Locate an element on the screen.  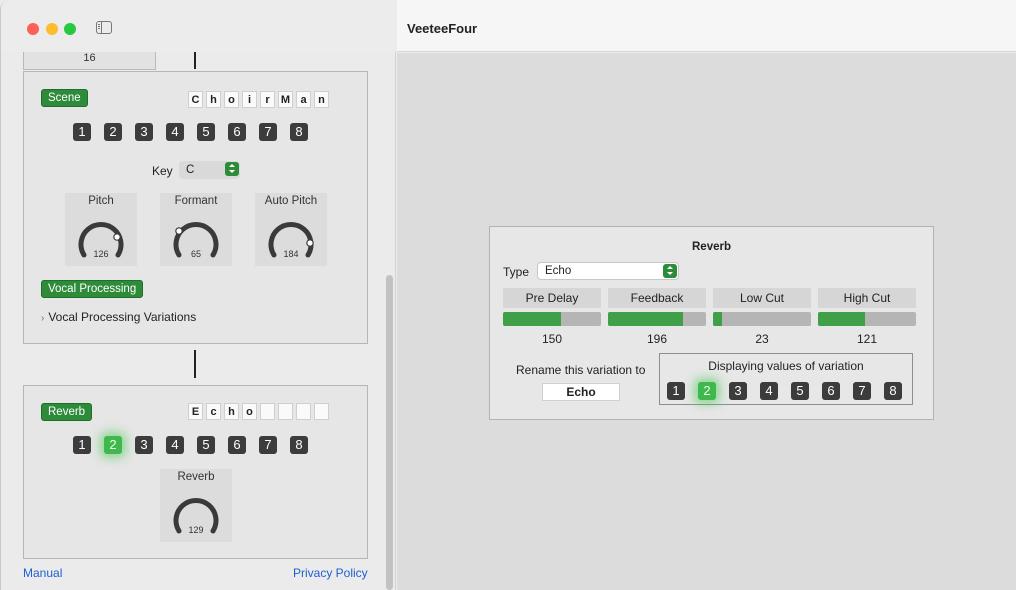
sidebar-toolbar is located at coordinates (198, 26).